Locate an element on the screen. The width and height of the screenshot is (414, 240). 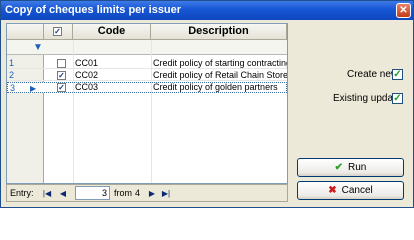
row-number: 2 is located at coordinates (12, 75).